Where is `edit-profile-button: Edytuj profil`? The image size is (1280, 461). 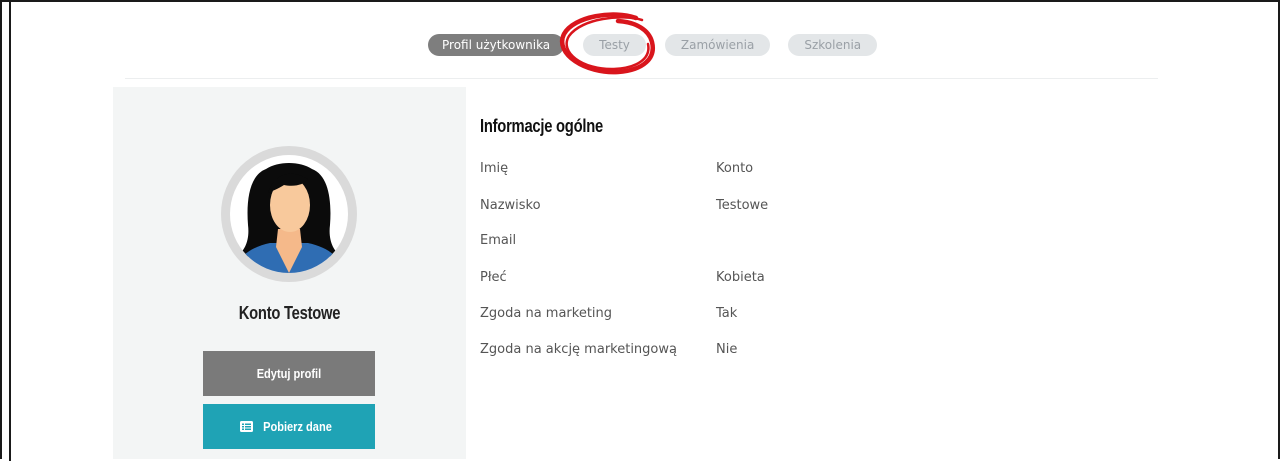 edit-profile-button: Edytuj profil is located at coordinates (289, 373).